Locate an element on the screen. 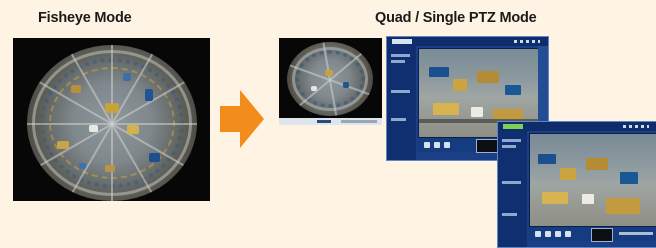 Image resolution: width=656 pixels, height=248 pixels. preview-control-bar is located at coordinates (330, 121).